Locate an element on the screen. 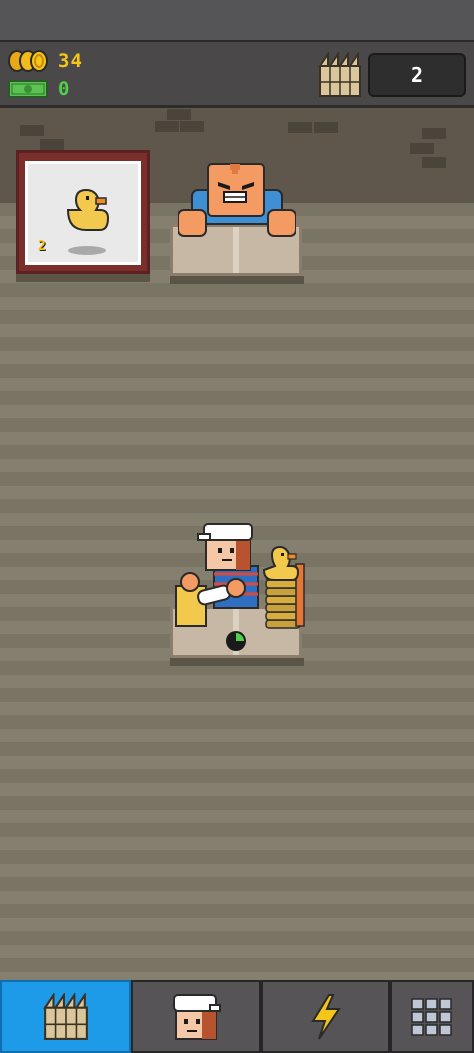  progress-timer-icon is located at coordinates (236, 641).